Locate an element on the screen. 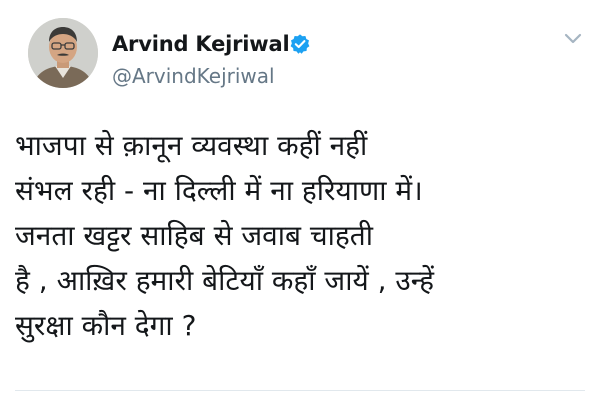 This screenshot has height=400, width=600. tweet-text-line: जनता खट्टर साहिब से जवाब चाहती is located at coordinates (194, 235).